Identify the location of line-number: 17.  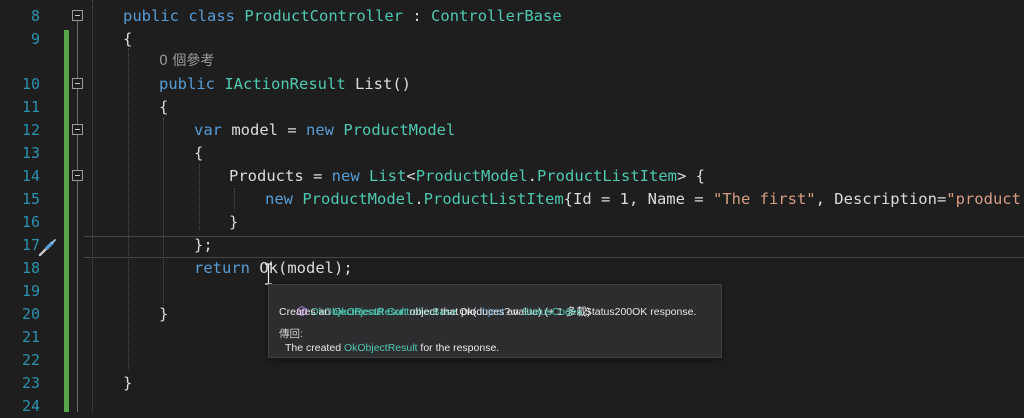
(30, 245).